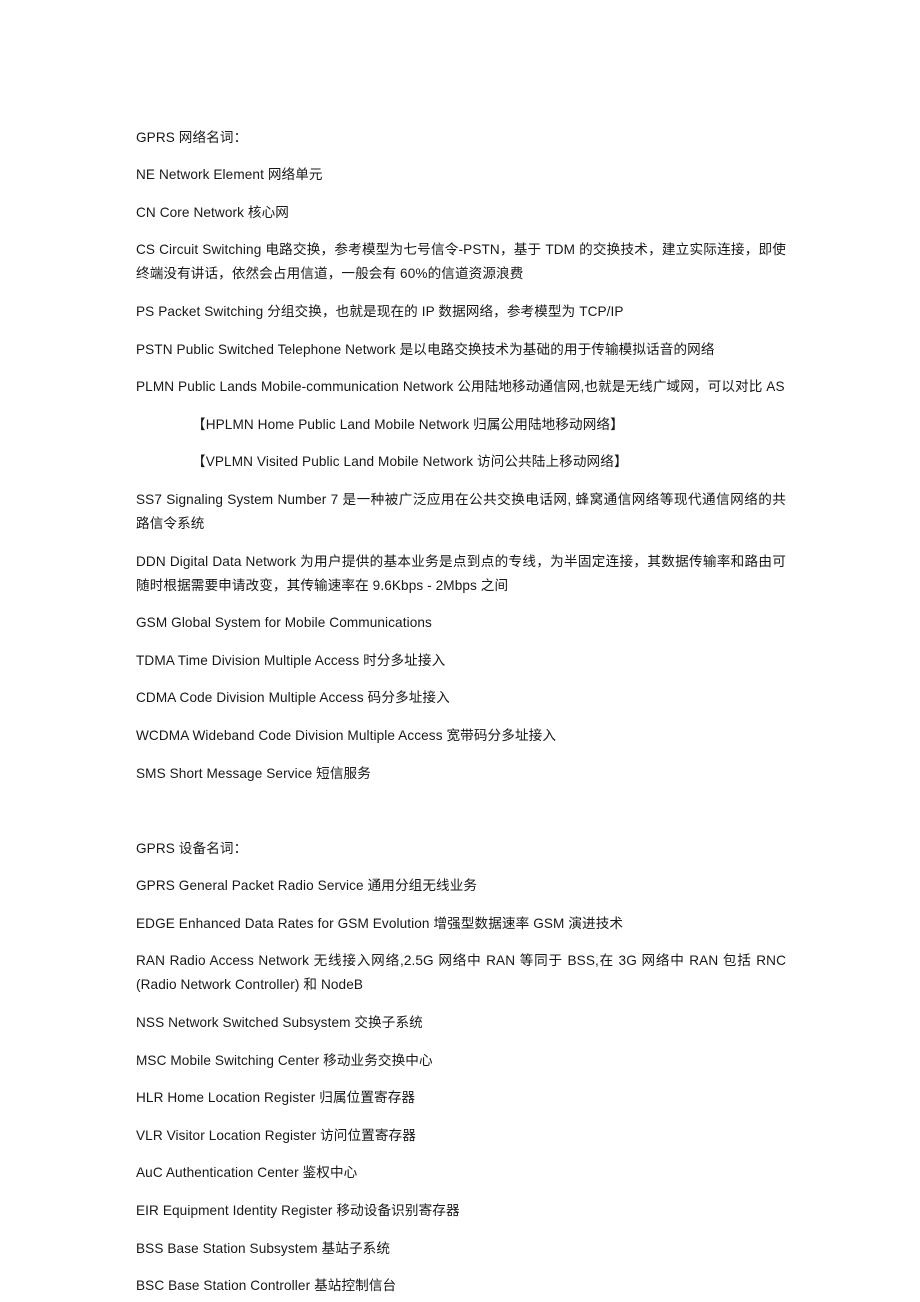 This screenshot has width=920, height=1302. I want to click on document-line: GPRS 网络名词：, so click(192, 137).